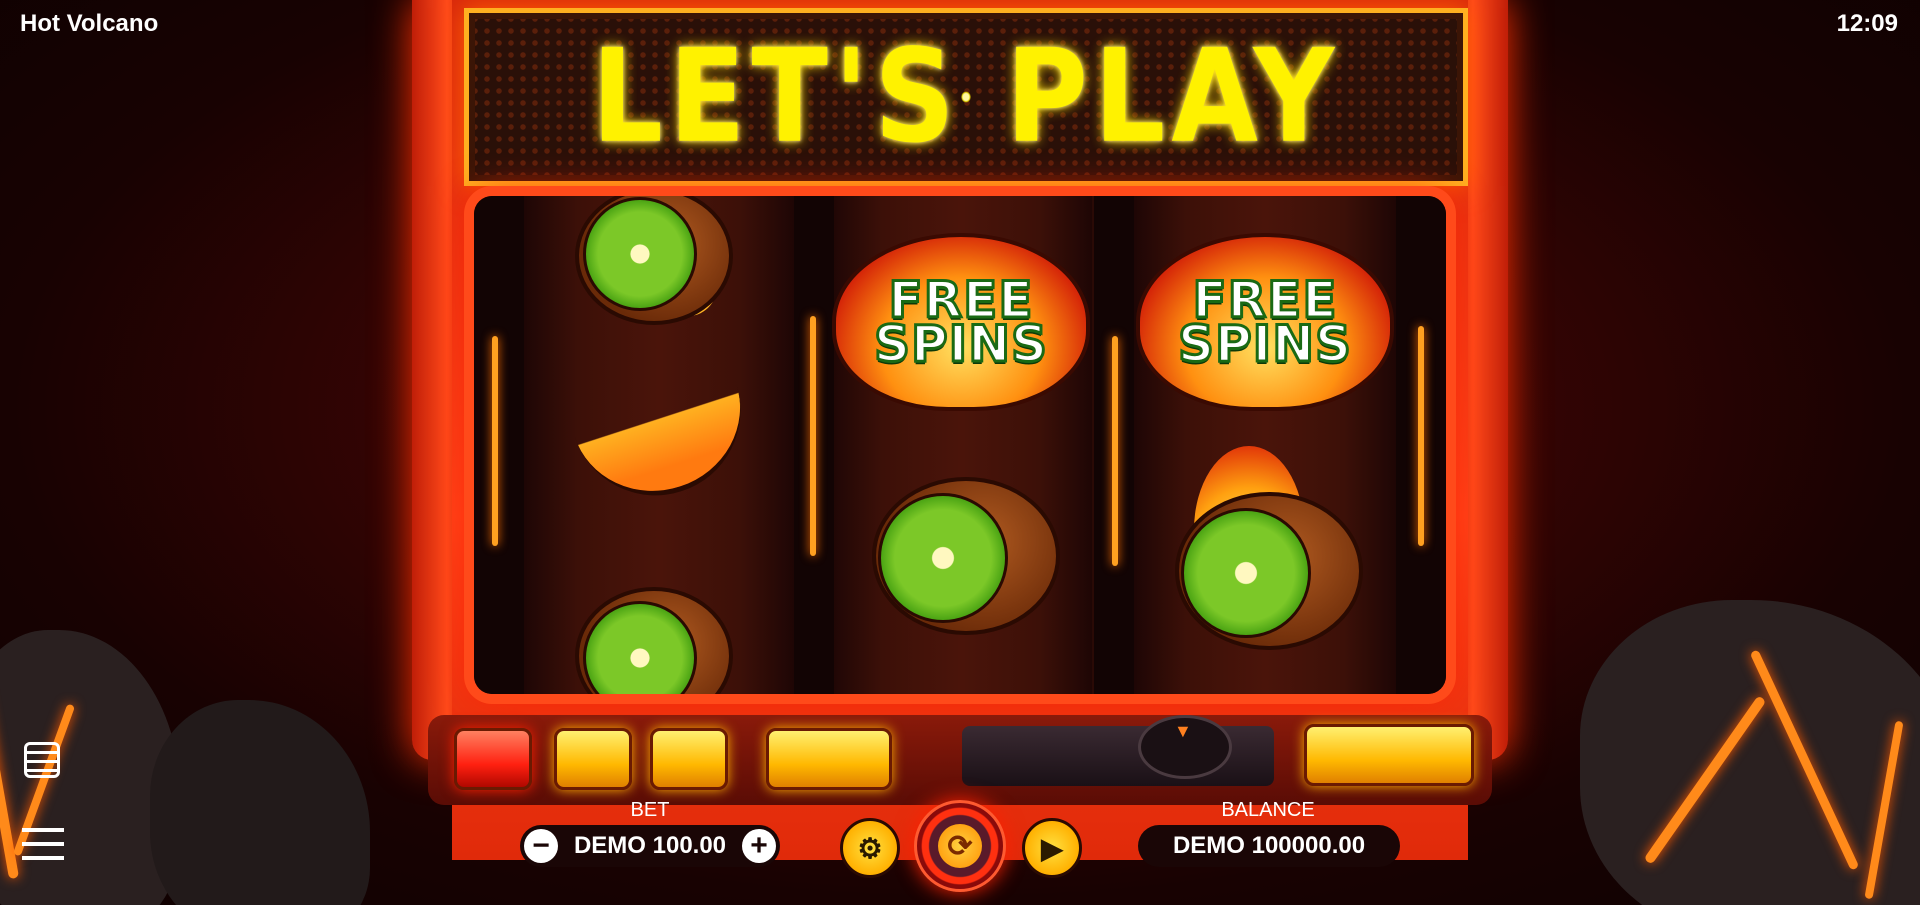 Image resolution: width=1920 pixels, height=905 pixels. I want to click on banana-icon, so click(664, 436).